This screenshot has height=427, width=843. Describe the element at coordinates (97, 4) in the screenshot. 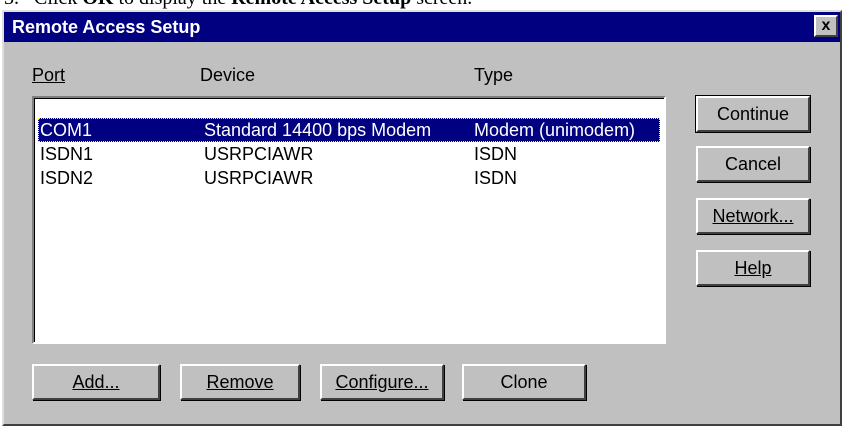

I see `caption-ok: OK` at that location.